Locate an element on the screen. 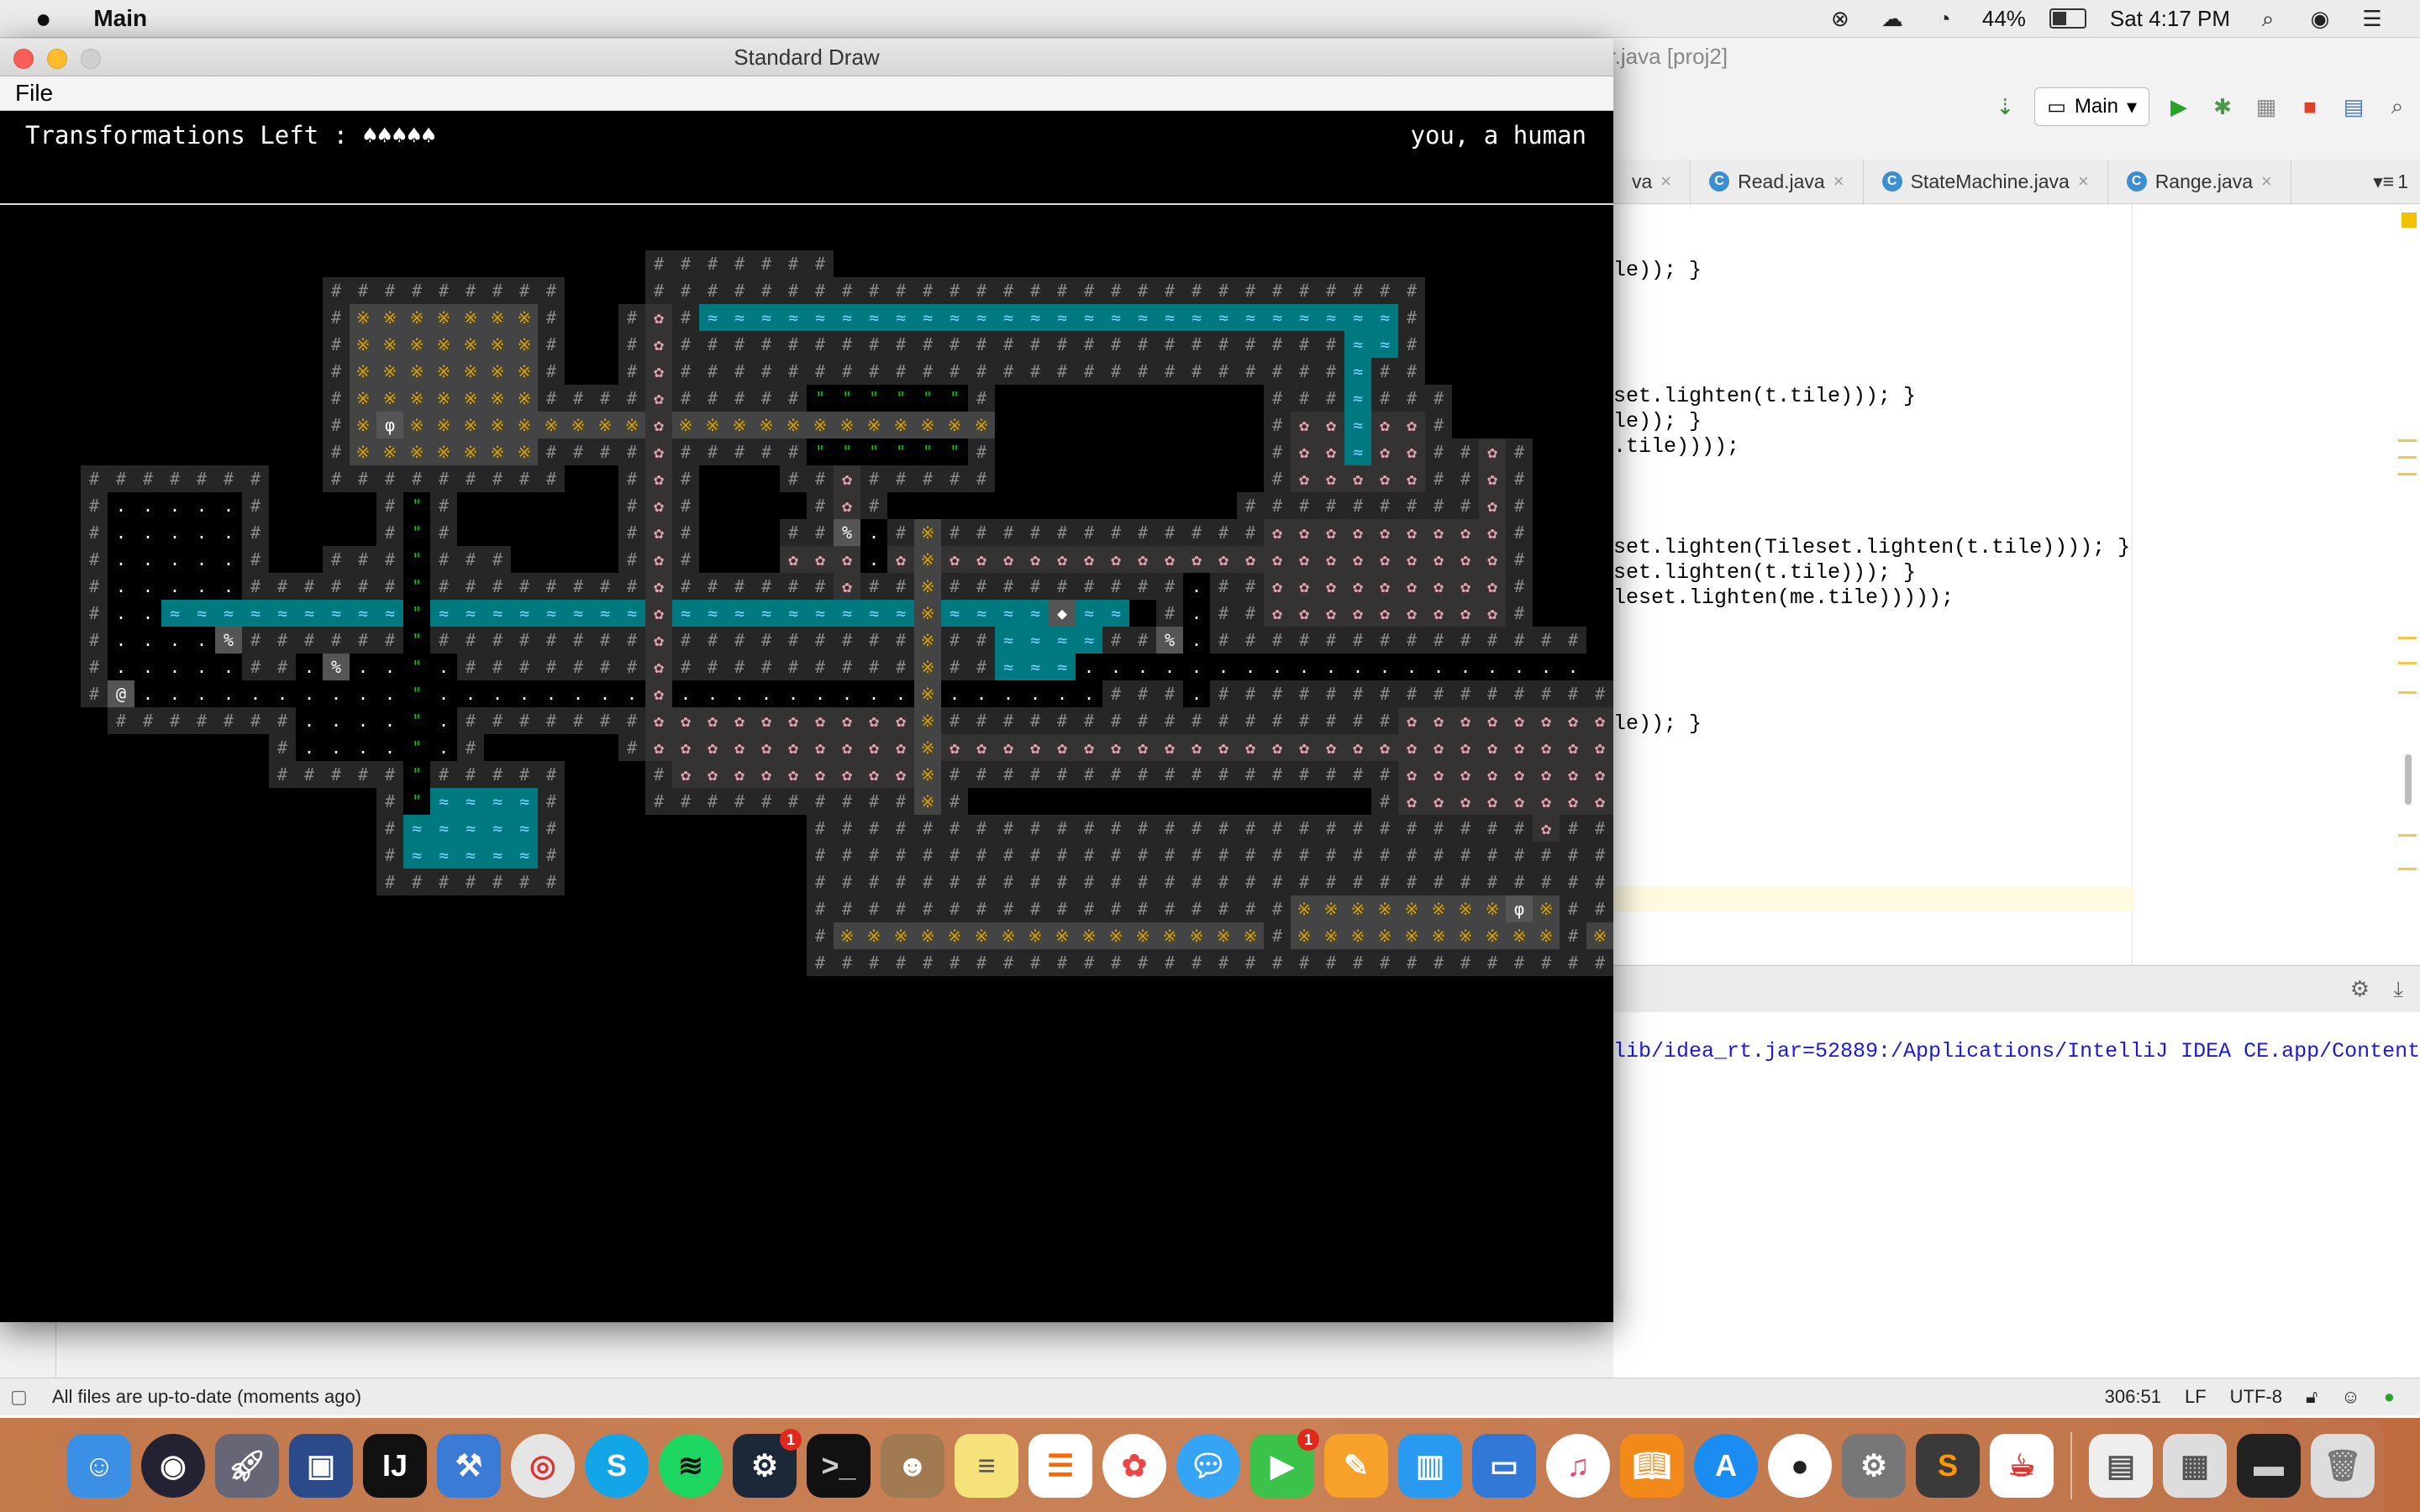 Image resolution: width=2420 pixels, height=1512 pixels. window-titlebar: Standard Draw is located at coordinates (807, 57).